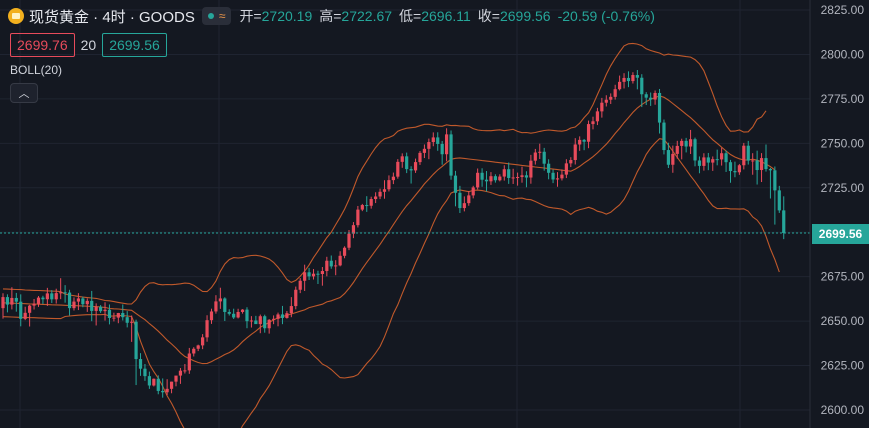  What do you see at coordinates (42, 45) in the screenshot?
I see `sell-button: 2699.76` at bounding box center [42, 45].